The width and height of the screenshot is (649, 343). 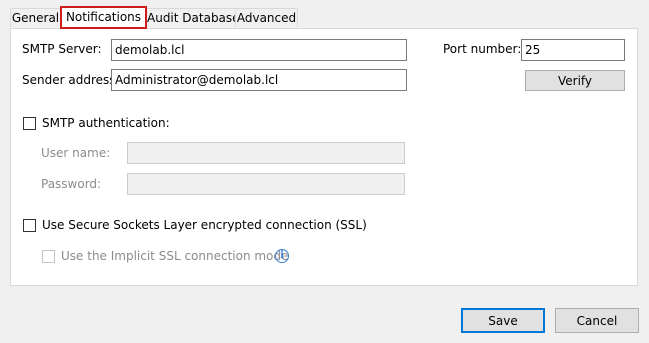 I want to click on tab-general: General, so click(x=35, y=17).